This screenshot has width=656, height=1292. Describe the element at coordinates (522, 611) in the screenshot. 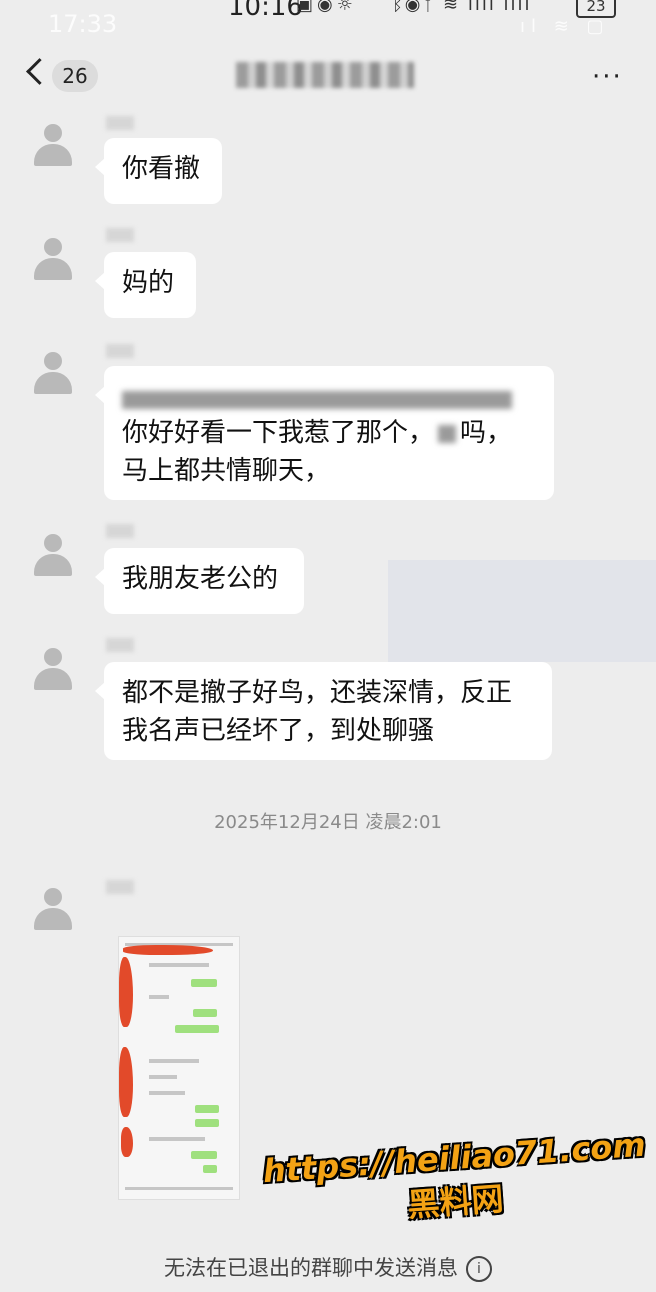

I see `overlay-patch` at that location.